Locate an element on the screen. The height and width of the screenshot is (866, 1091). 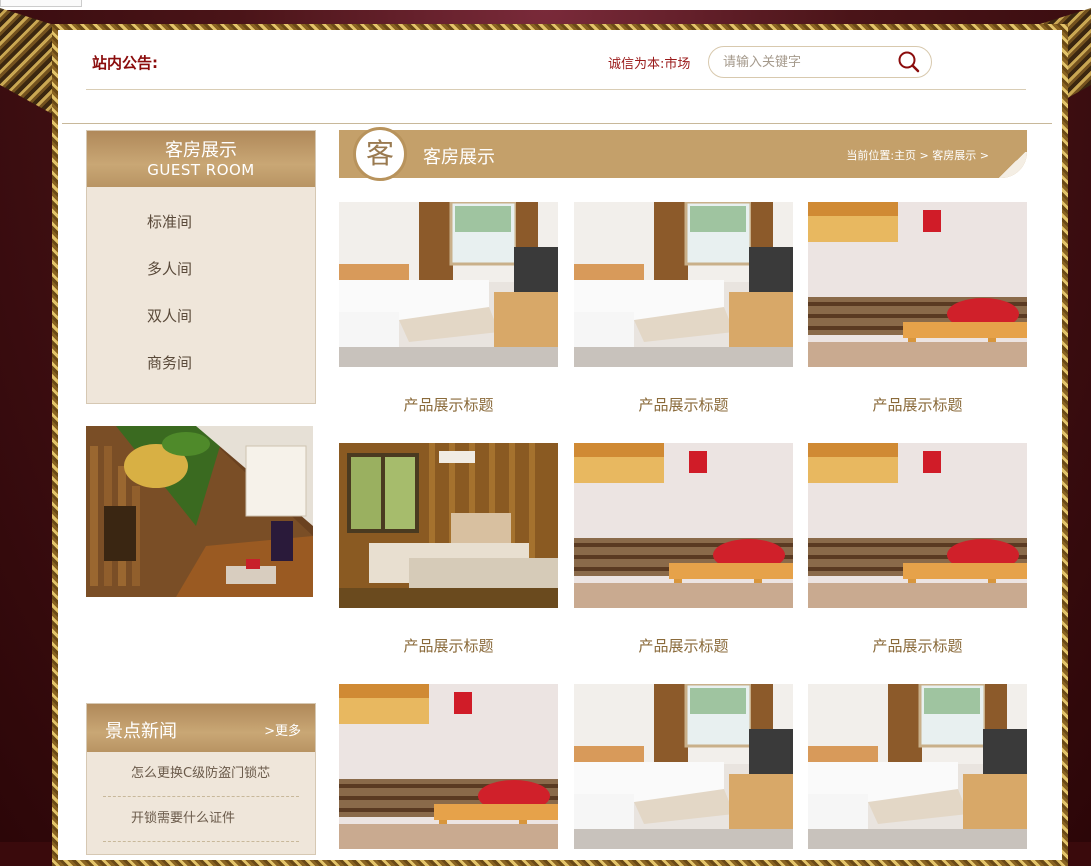
category-title: 客房展示 is located at coordinates (201, 150).